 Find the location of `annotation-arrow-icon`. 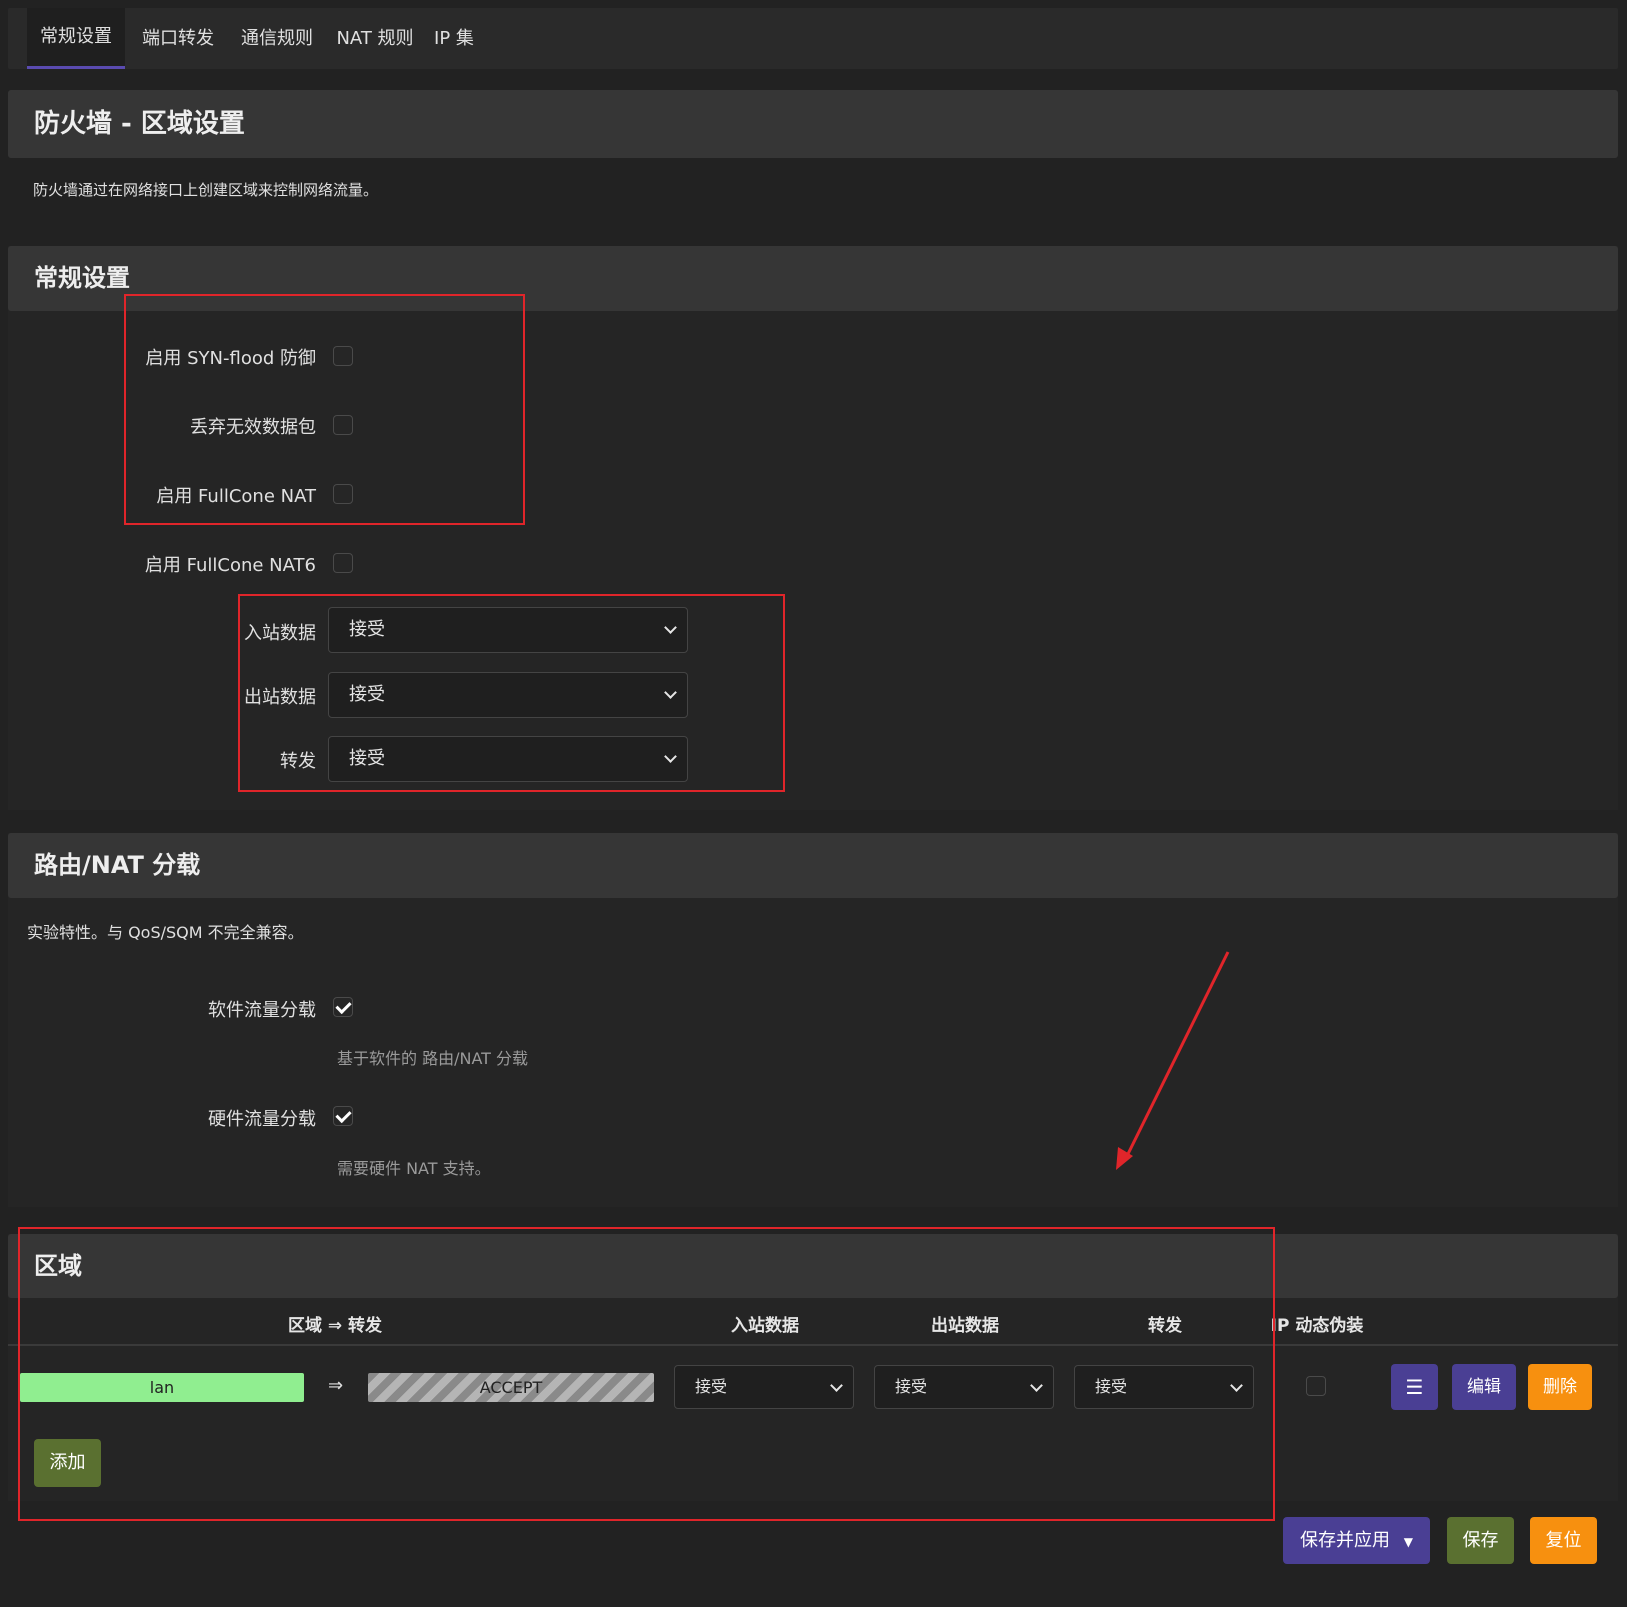

annotation-arrow-icon is located at coordinates (1173, 1060).